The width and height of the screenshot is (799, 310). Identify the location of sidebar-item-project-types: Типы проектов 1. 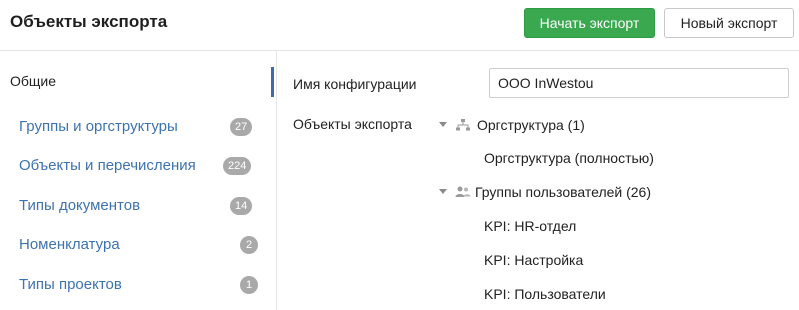
(135, 285).